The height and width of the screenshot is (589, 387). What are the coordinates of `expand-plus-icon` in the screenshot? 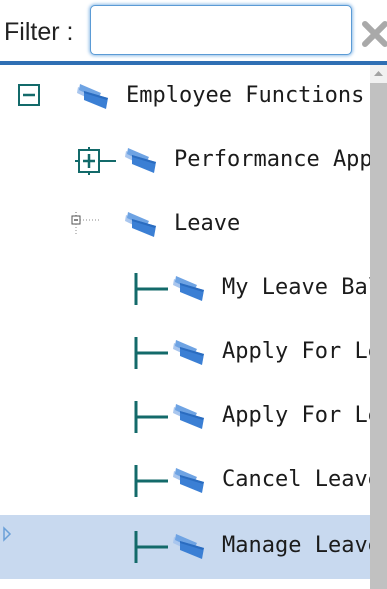 It's located at (96, 163).